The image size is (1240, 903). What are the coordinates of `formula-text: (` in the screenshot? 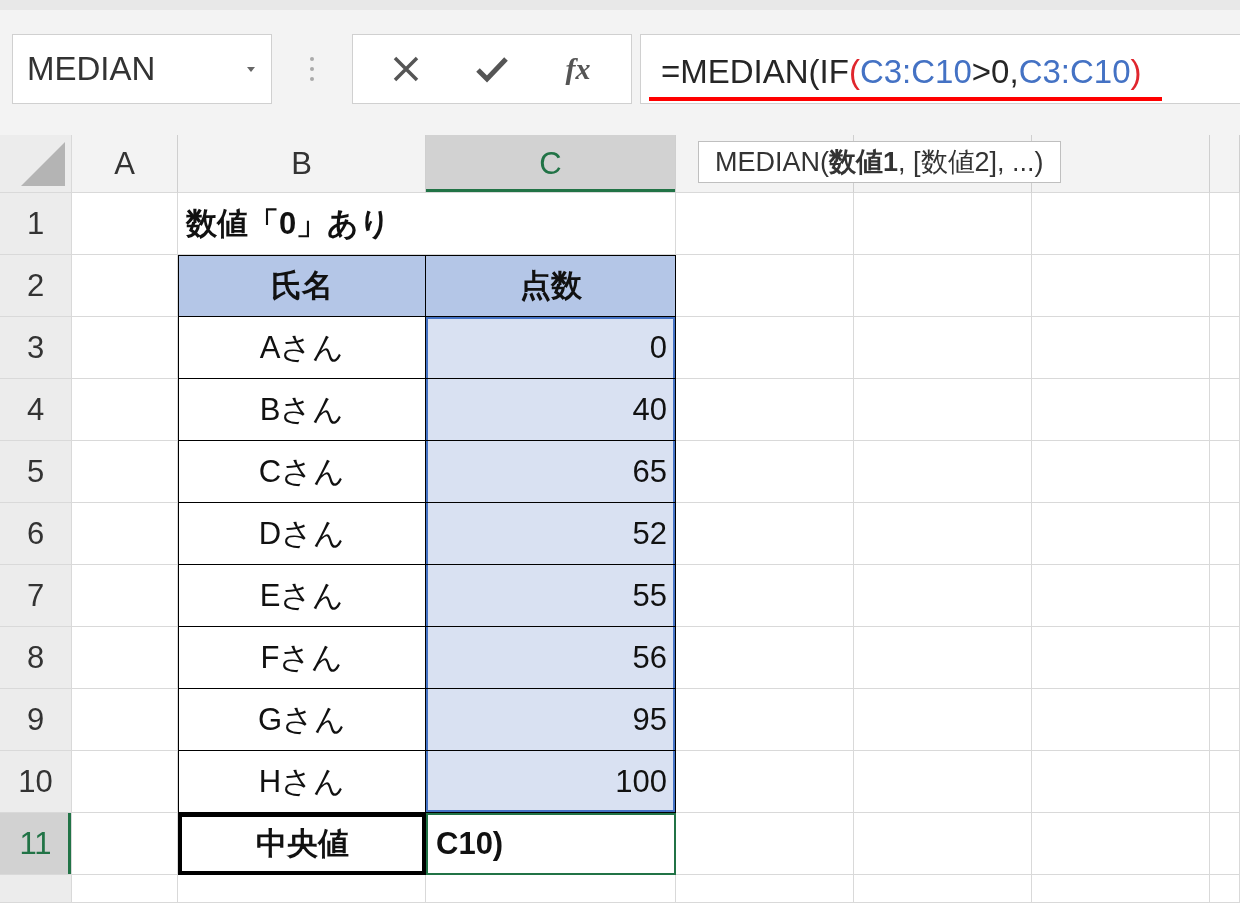 It's located at (854, 71).